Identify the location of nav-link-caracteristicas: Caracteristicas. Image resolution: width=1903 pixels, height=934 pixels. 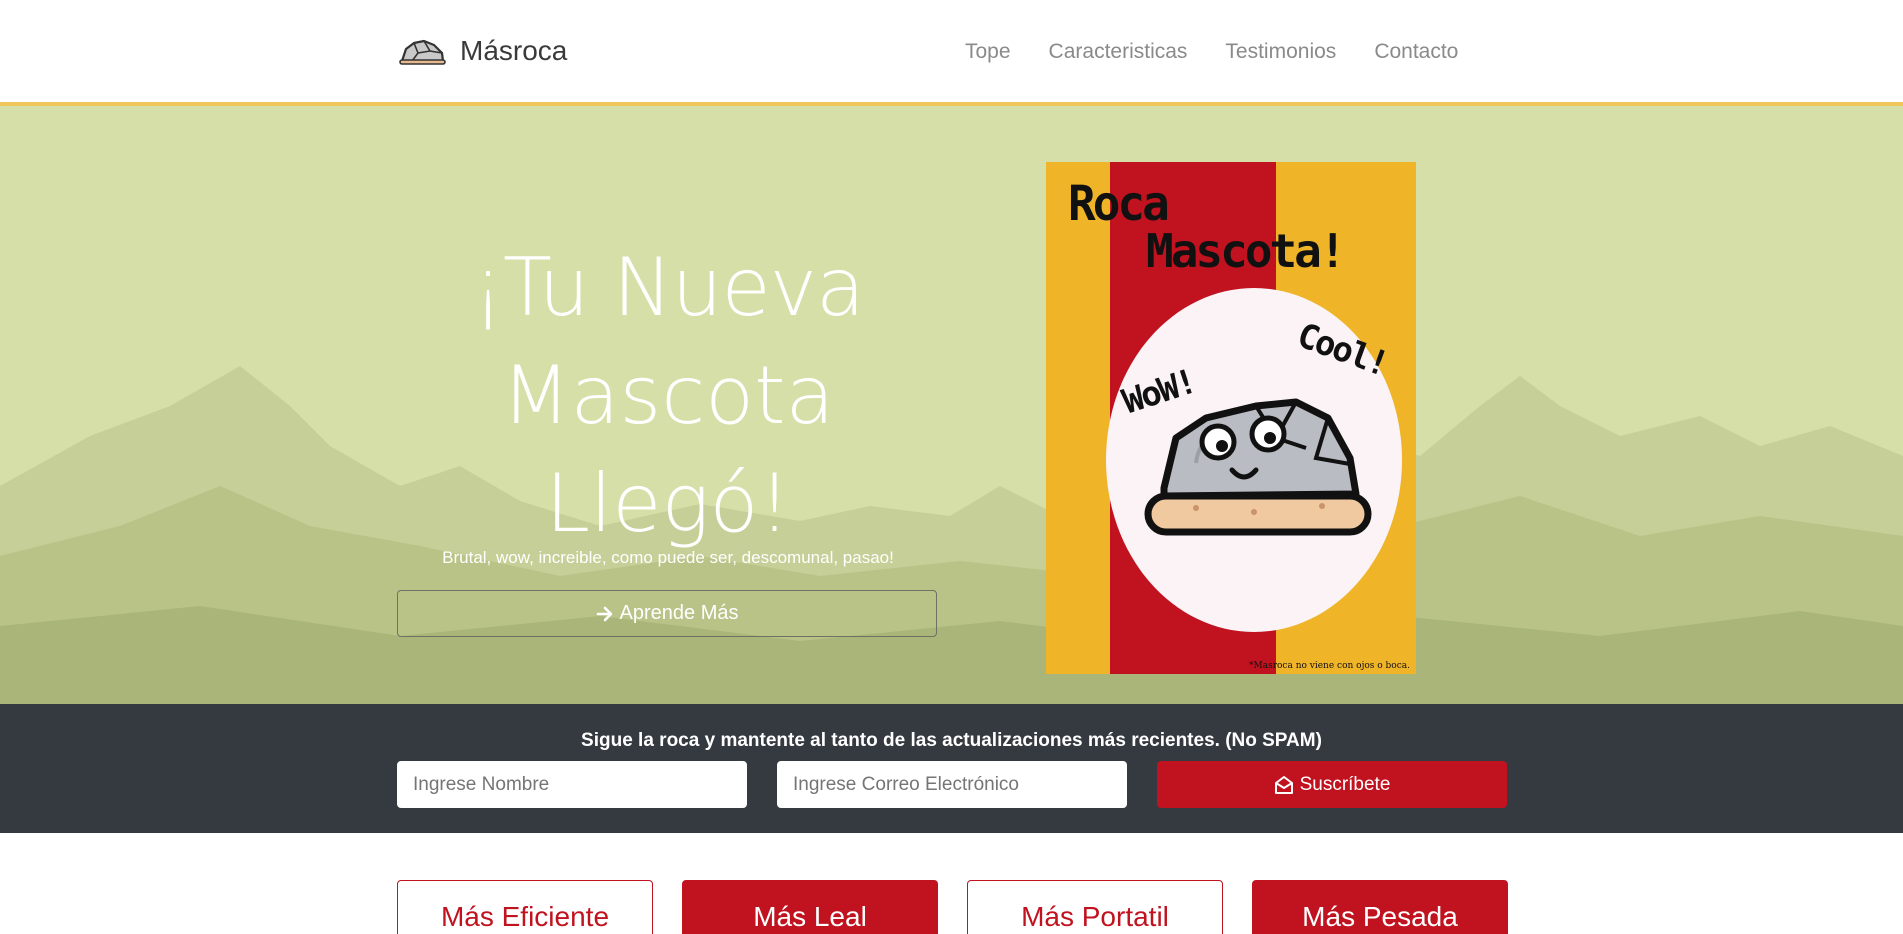
(1118, 52).